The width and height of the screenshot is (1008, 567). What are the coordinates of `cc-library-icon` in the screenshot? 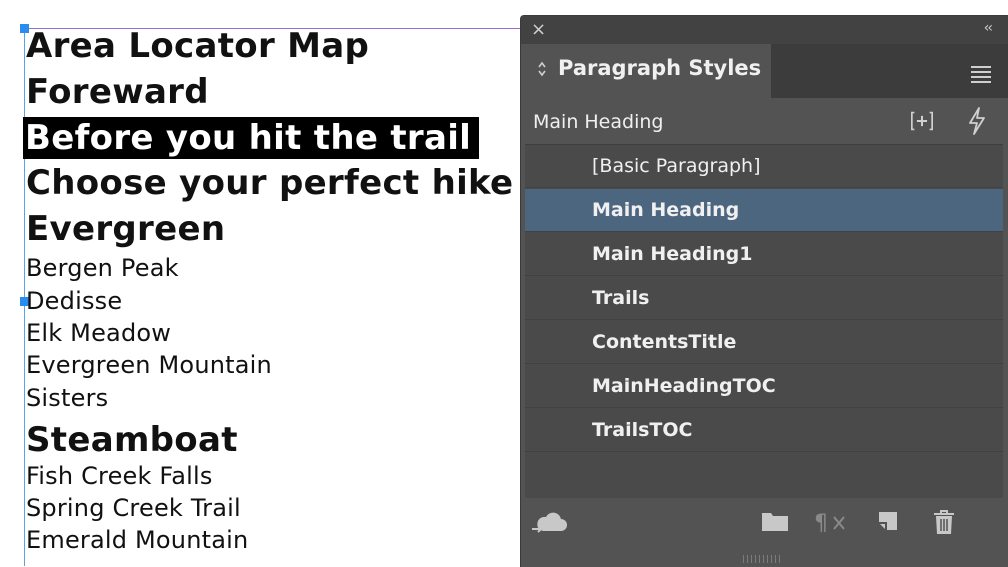 It's located at (550, 523).